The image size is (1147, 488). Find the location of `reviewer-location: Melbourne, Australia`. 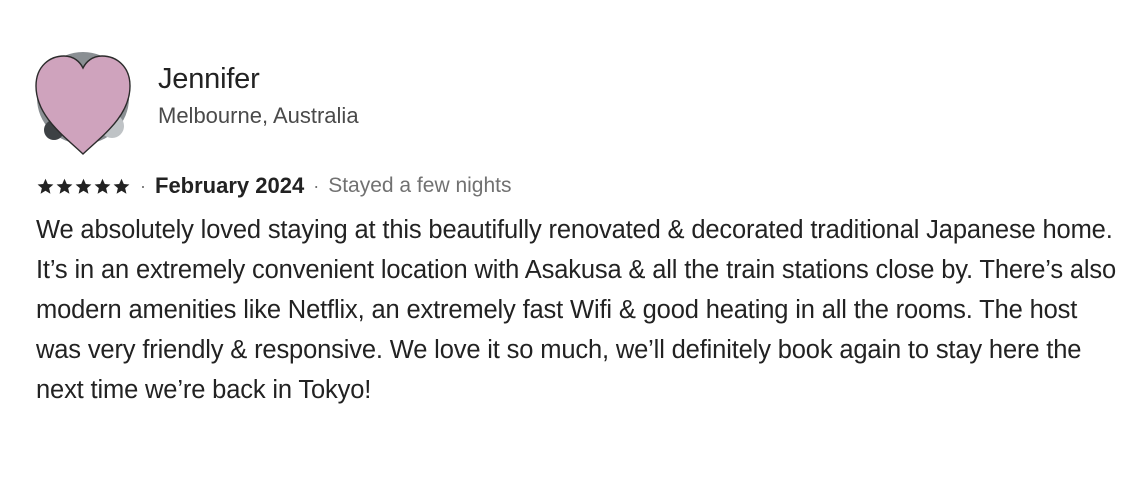

reviewer-location: Melbourne, Australia is located at coordinates (258, 115).